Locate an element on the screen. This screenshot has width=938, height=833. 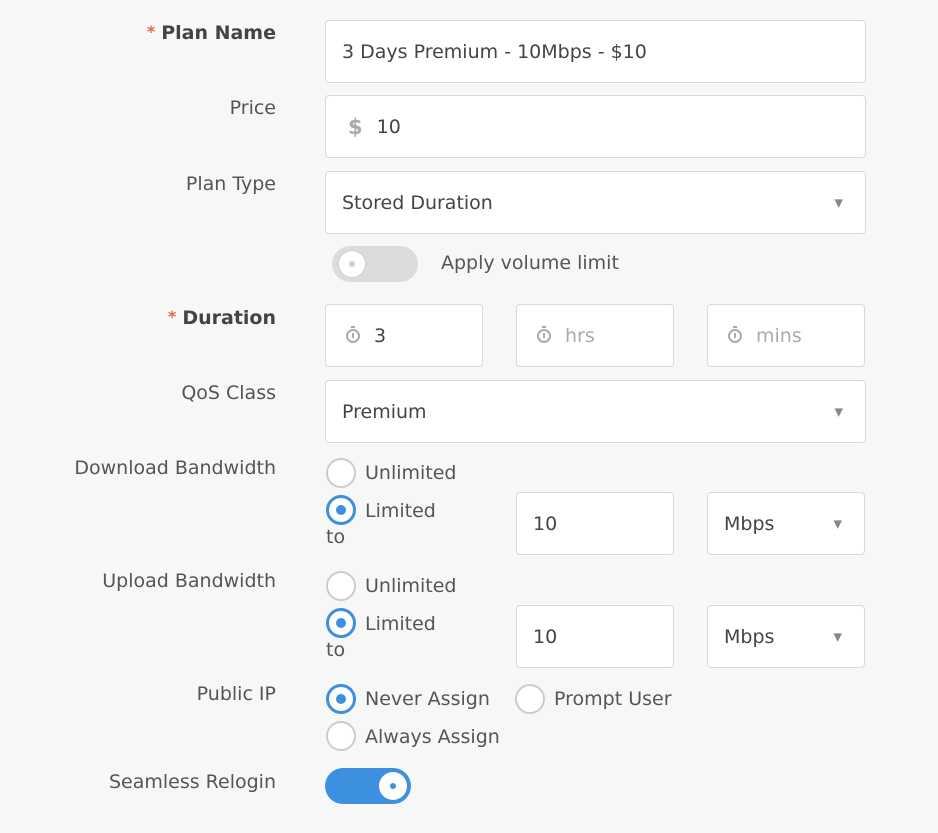
duration-mins-input: mins is located at coordinates (786, 335).